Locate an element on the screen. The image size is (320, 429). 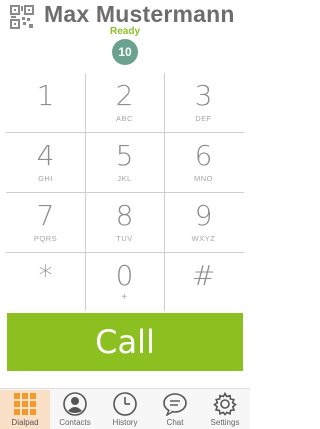
tab-label: History is located at coordinates (125, 422).